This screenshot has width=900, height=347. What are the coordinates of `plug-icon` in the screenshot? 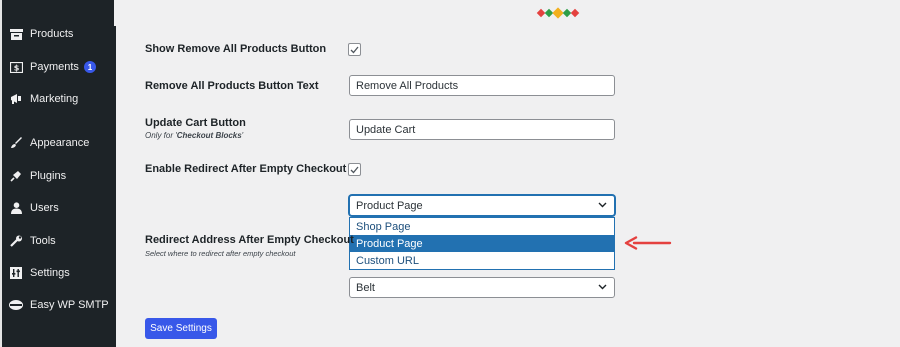 It's located at (16, 176).